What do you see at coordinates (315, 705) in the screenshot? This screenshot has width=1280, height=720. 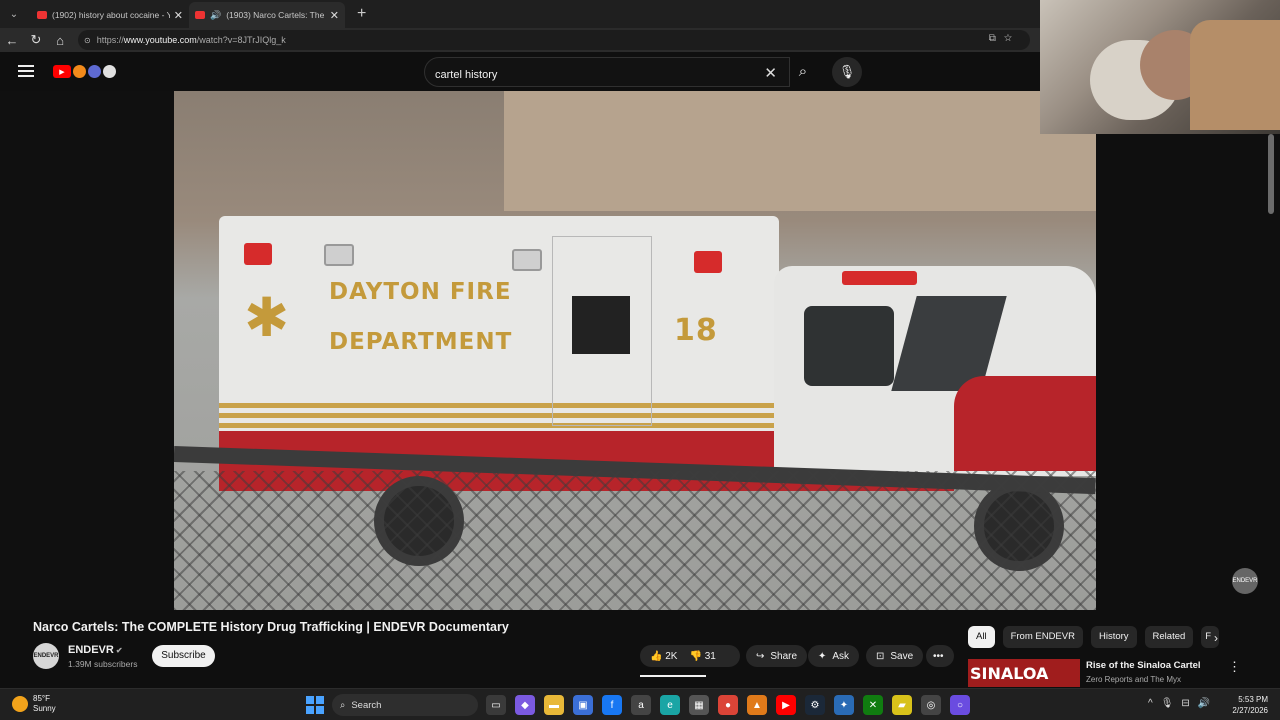 I see `windows-start-icon` at bounding box center [315, 705].